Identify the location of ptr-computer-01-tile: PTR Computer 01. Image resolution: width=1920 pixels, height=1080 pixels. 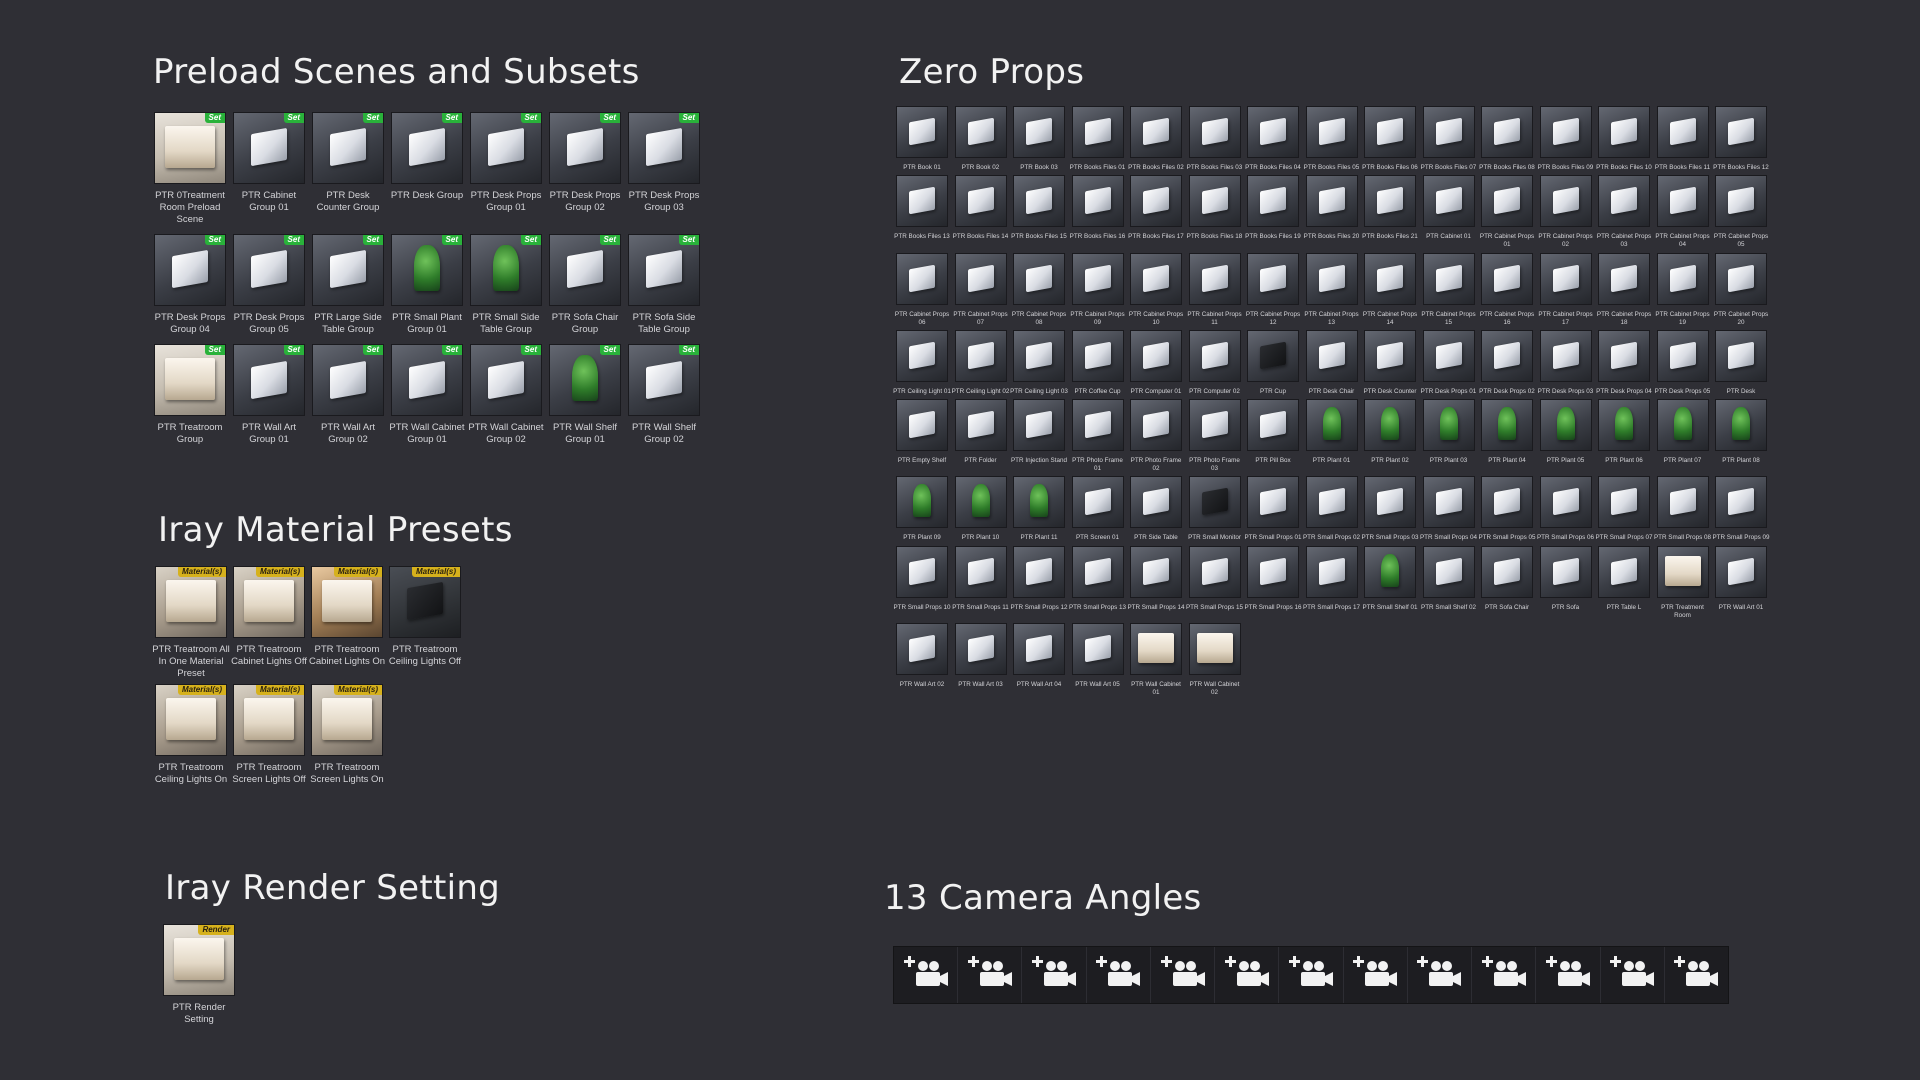
(1156, 362).